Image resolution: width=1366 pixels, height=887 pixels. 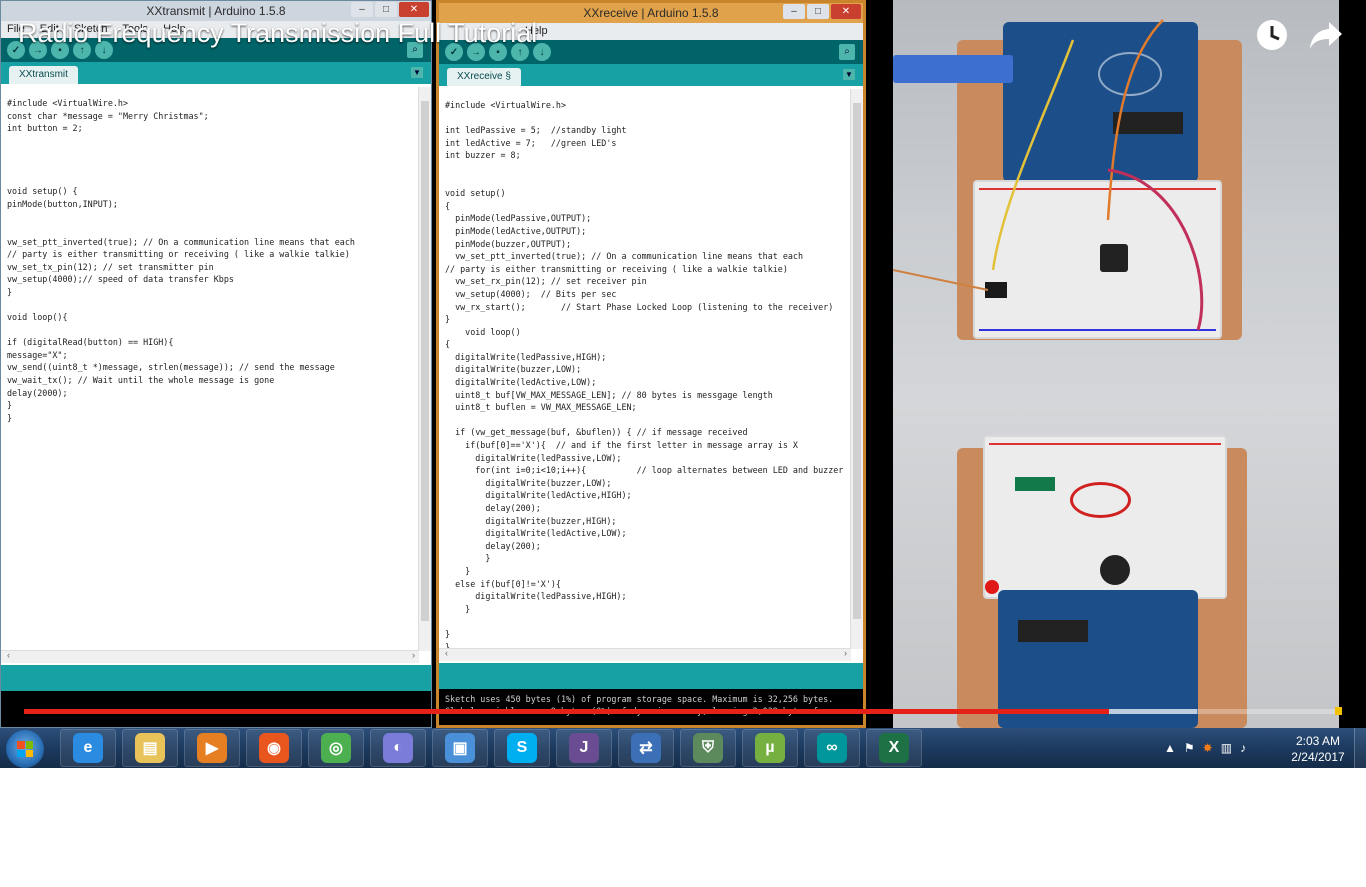 I want to click on windows-start-icon, so click(x=25, y=749).